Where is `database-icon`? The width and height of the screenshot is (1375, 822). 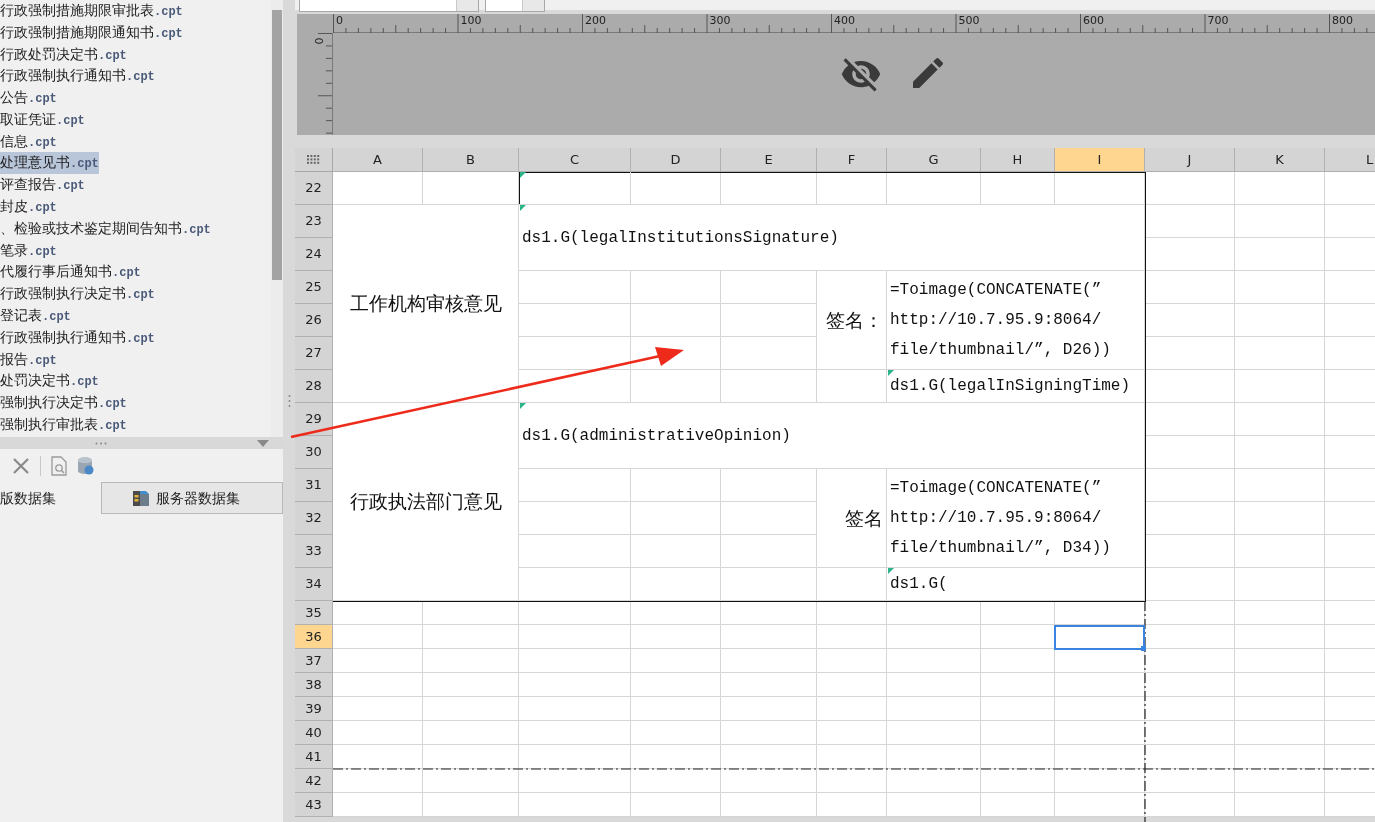
database-icon is located at coordinates (86, 465).